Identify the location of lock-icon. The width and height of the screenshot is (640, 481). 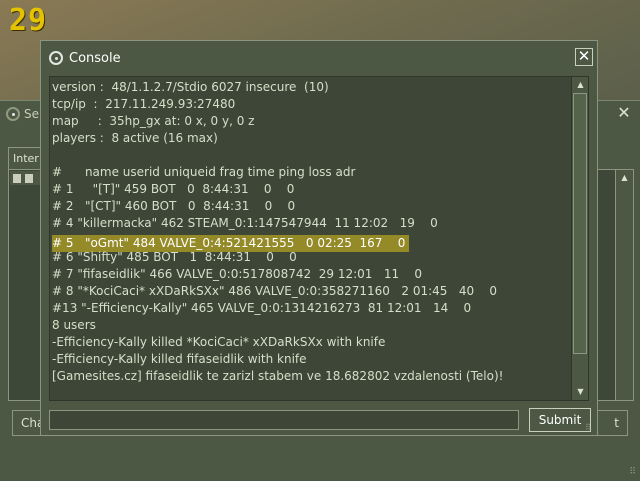
(17, 178).